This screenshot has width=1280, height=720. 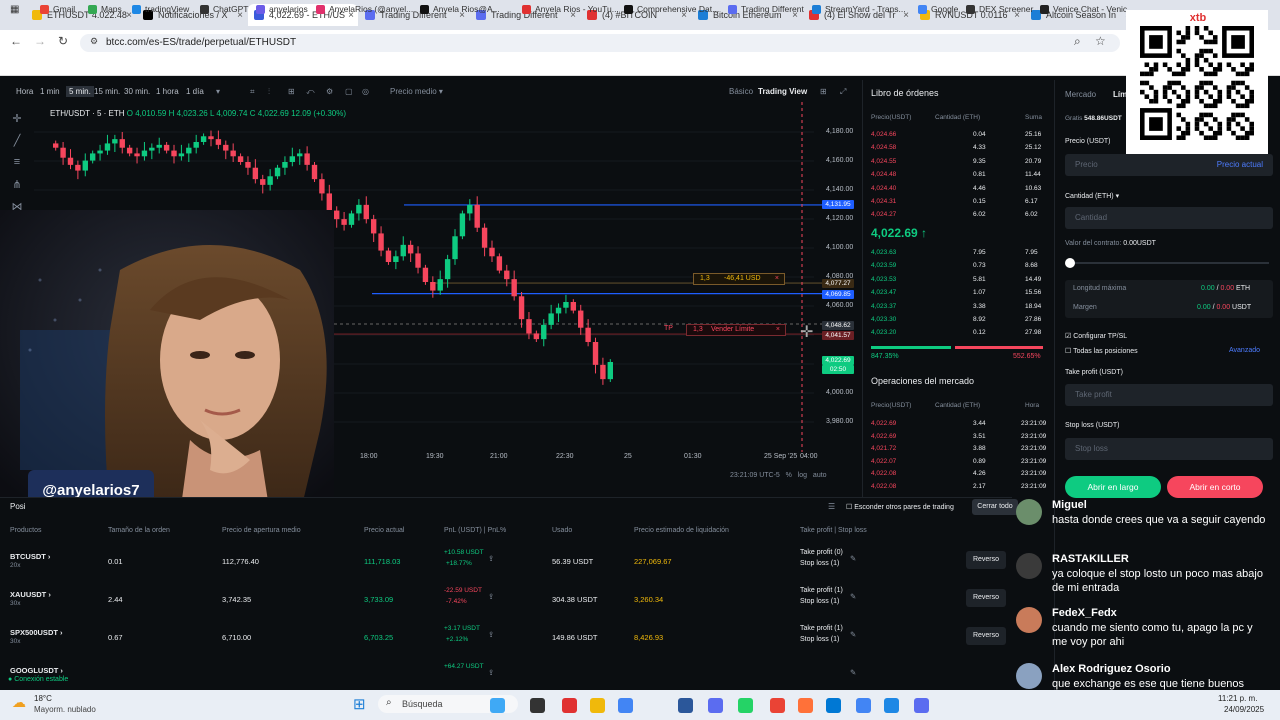 What do you see at coordinates (365, 91) in the screenshot?
I see `screenshot-icon: ◎` at bounding box center [365, 91].